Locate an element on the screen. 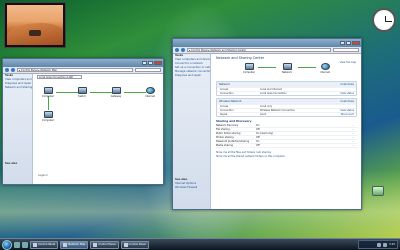 This screenshot has height=250, width=400. map-node-switch: Switch is located at coordinates (82, 92).